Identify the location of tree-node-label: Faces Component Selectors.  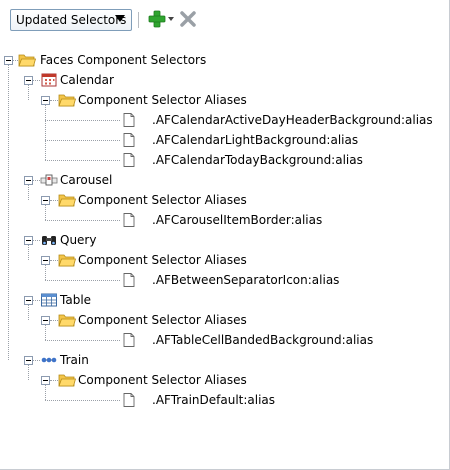
(123, 60).